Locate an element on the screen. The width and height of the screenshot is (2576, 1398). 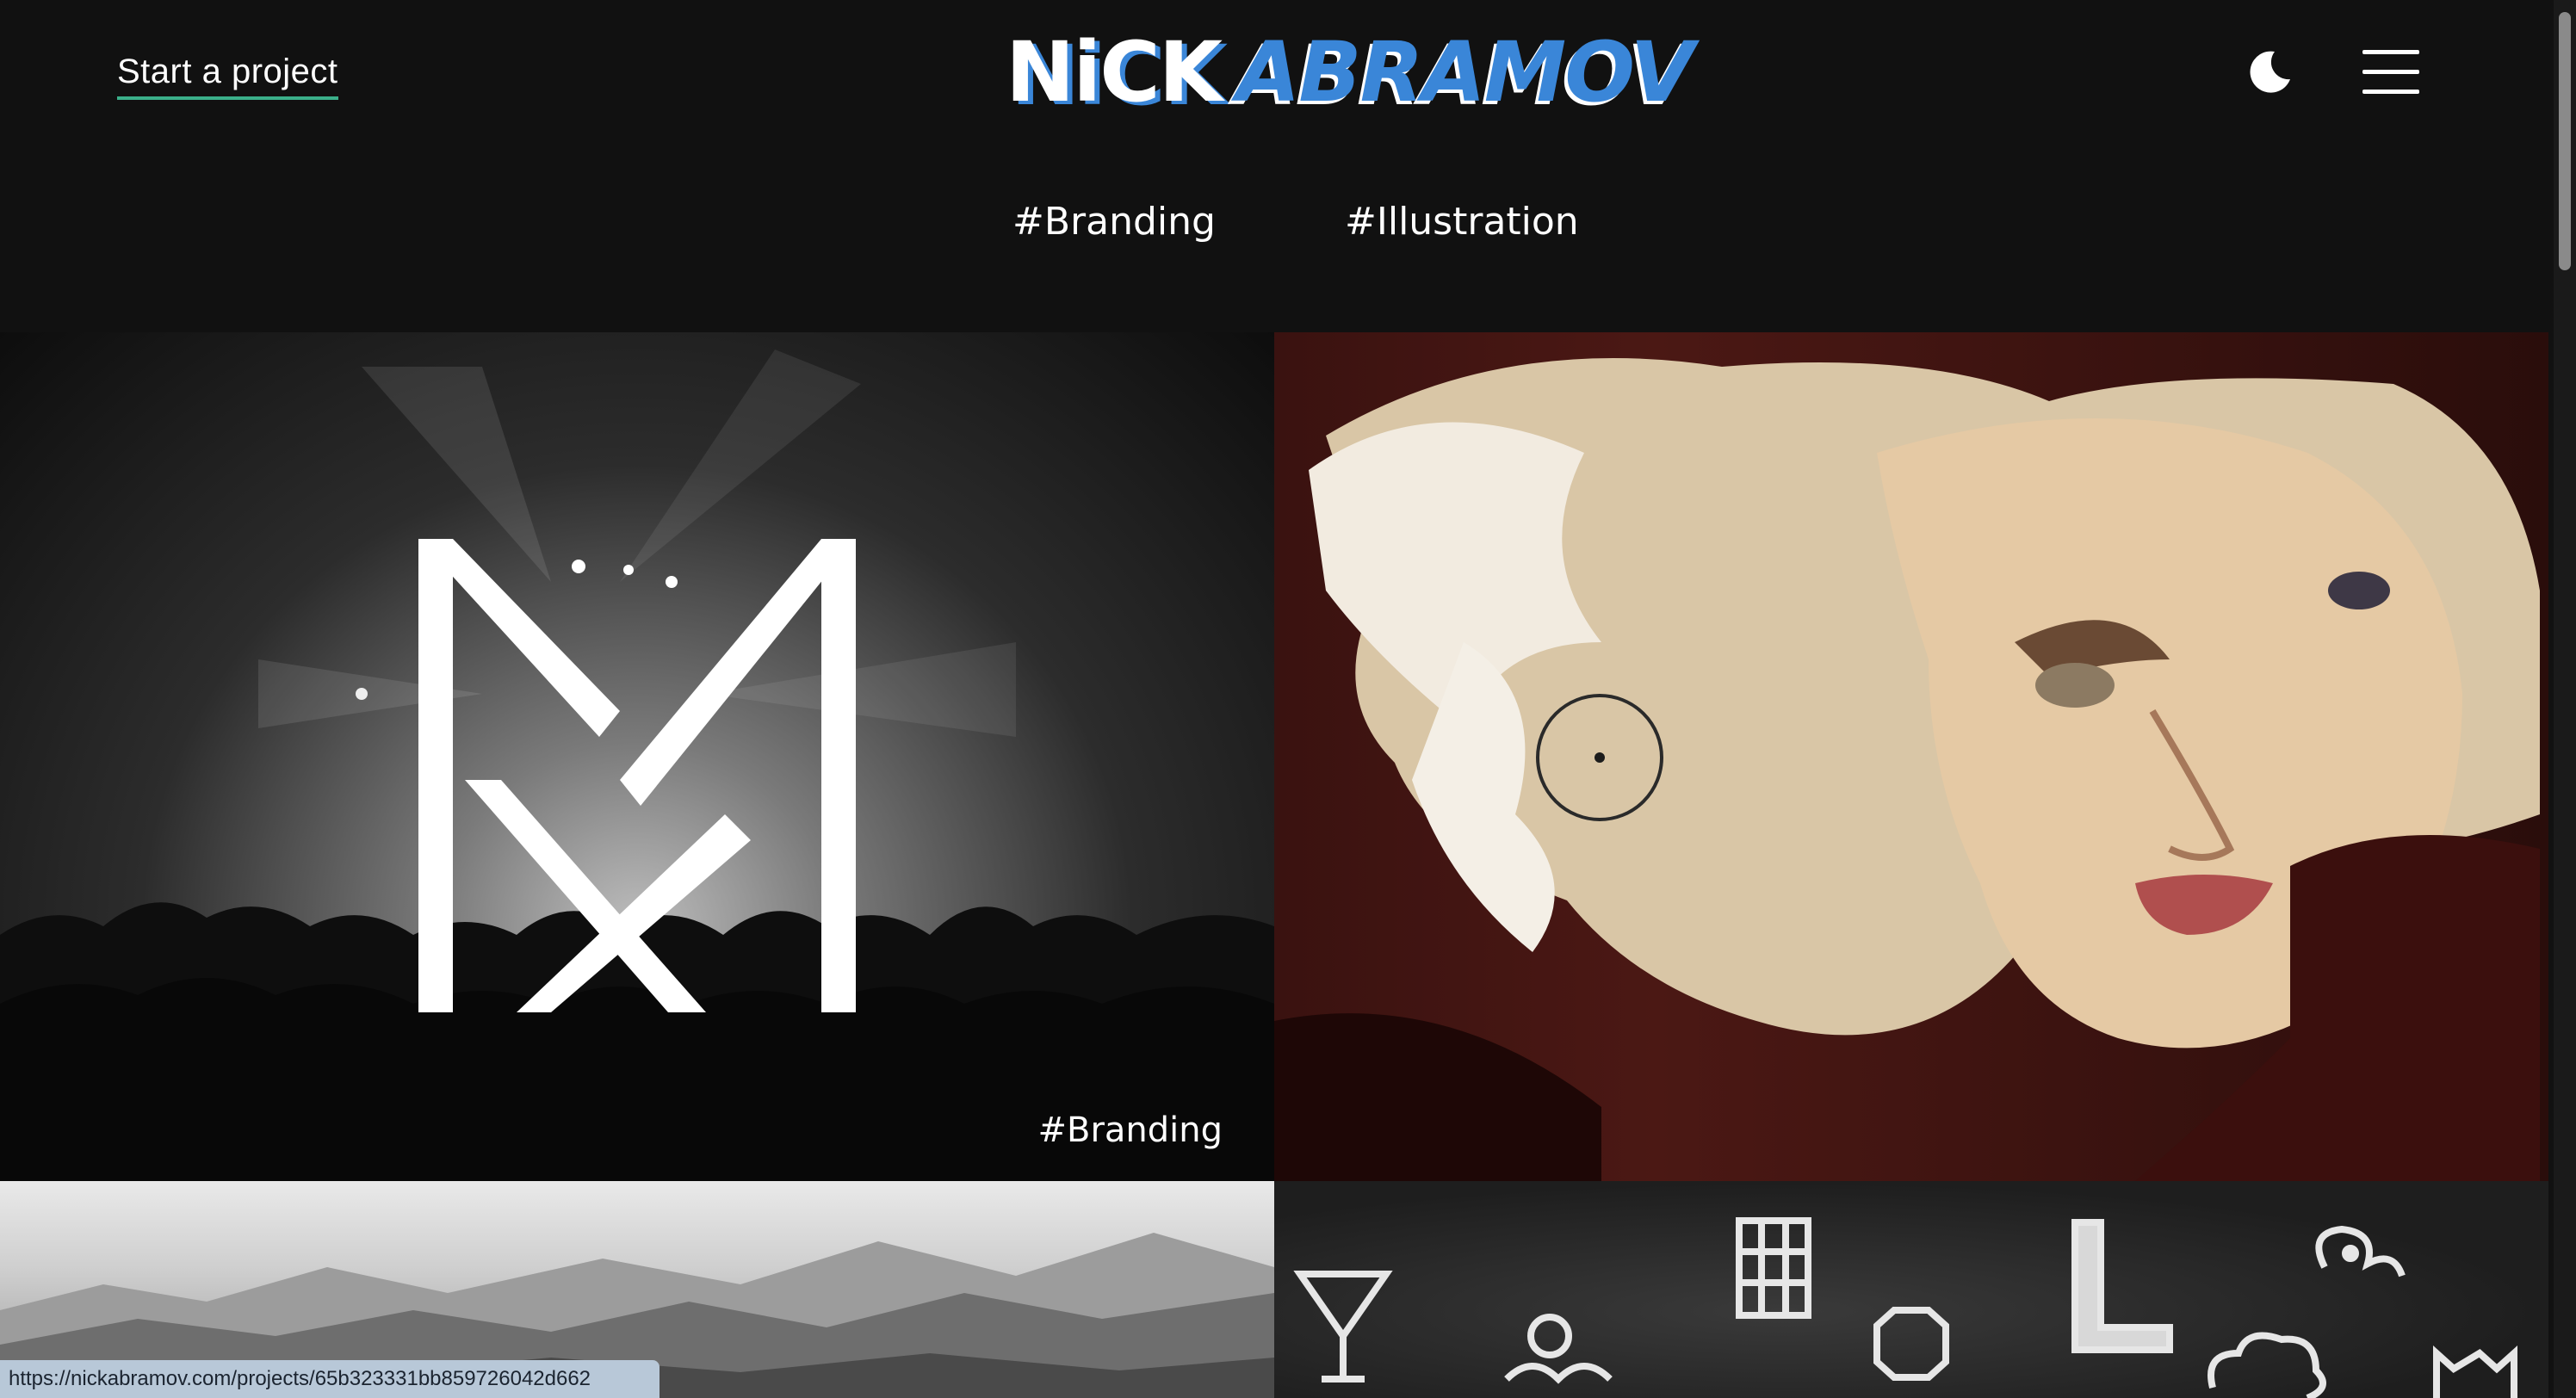
tile-tag: #Branding is located at coordinates (1130, 1130).